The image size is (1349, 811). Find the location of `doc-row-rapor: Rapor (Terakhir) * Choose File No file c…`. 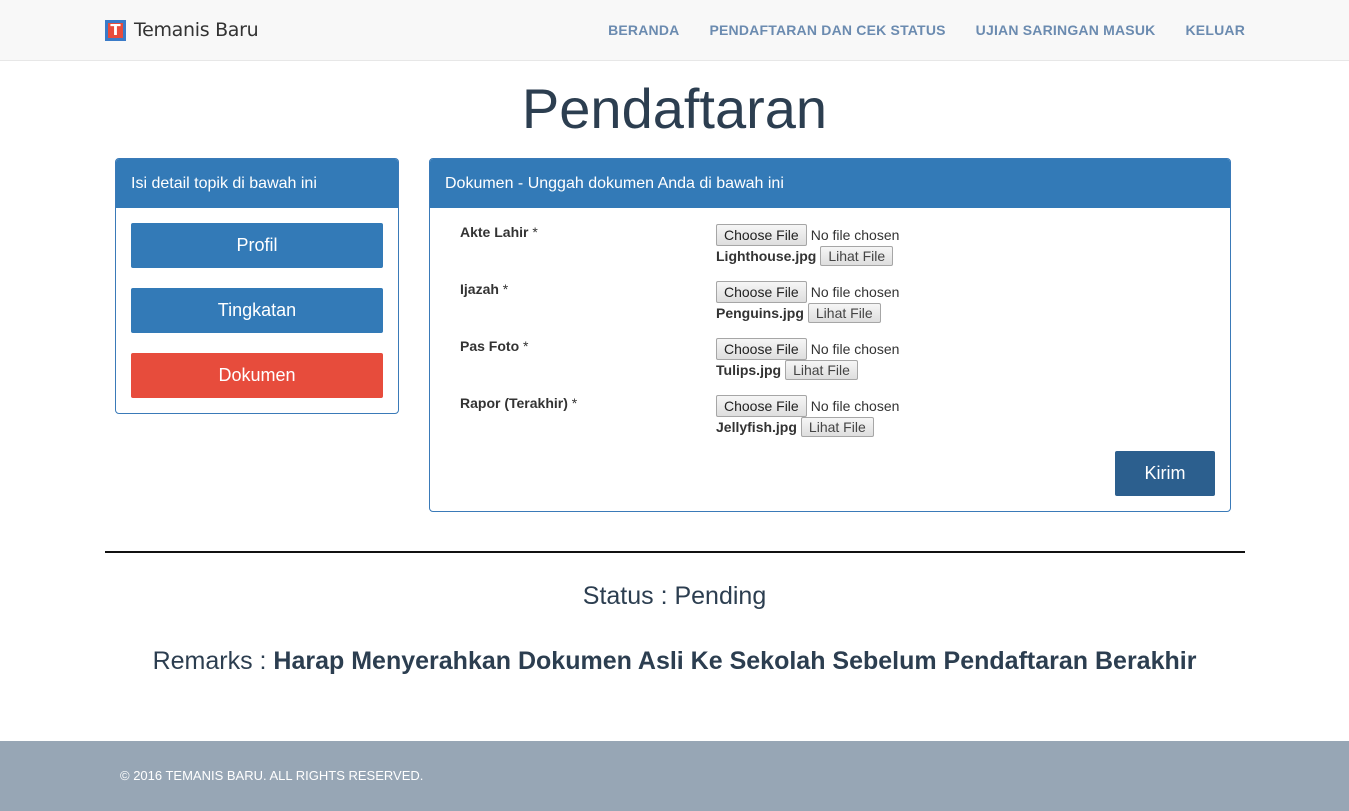

doc-row-rapor: Rapor (Terakhir) * Choose File No file c… is located at coordinates (830, 420).